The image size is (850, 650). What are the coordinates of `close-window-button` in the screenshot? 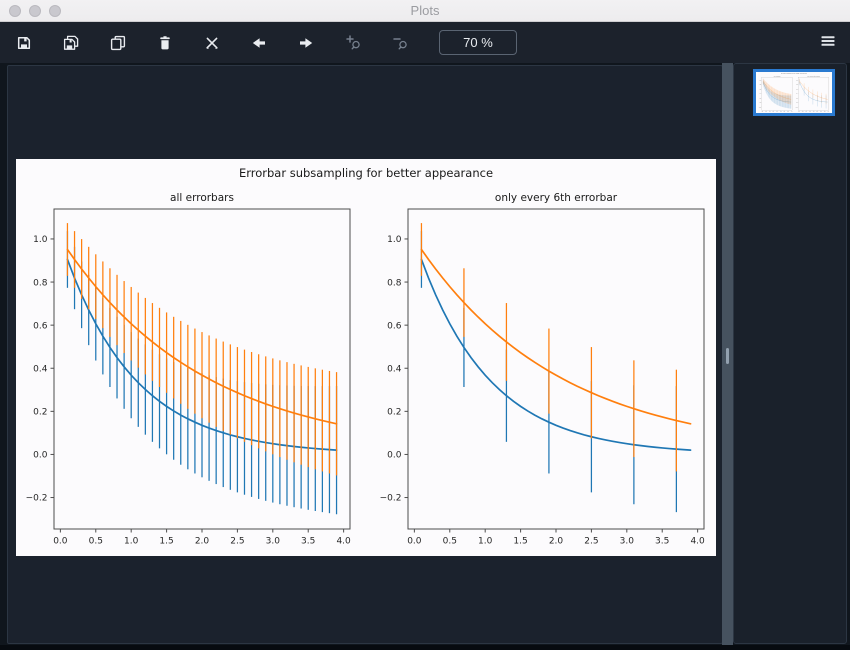 It's located at (15, 11).